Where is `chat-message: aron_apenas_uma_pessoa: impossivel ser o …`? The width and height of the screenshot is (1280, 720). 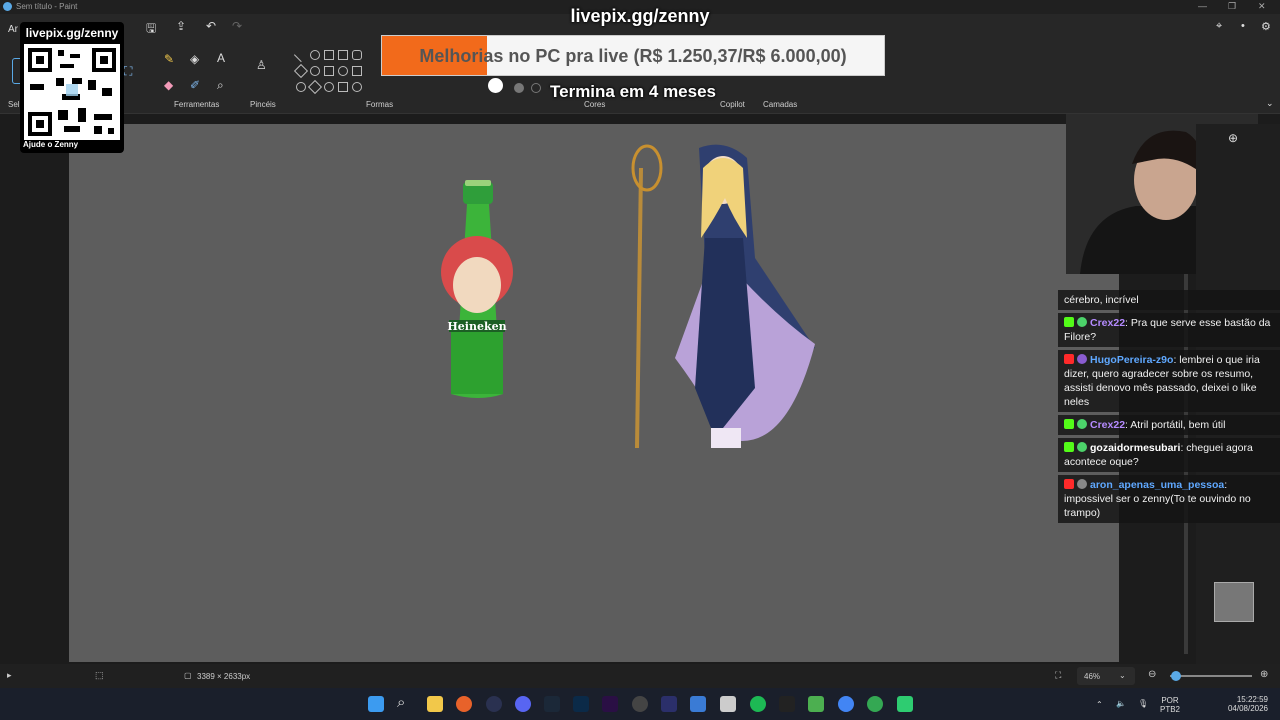
chat-message: aron_apenas_uma_pessoa: impossivel ser o … is located at coordinates (1169, 499).